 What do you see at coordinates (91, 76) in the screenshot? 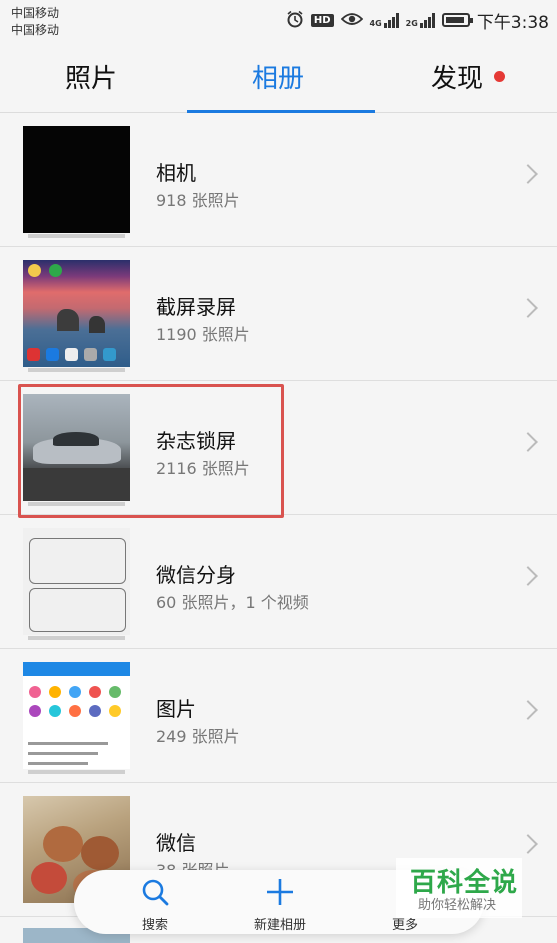
I see `tab-photos: 照片` at bounding box center [91, 76].